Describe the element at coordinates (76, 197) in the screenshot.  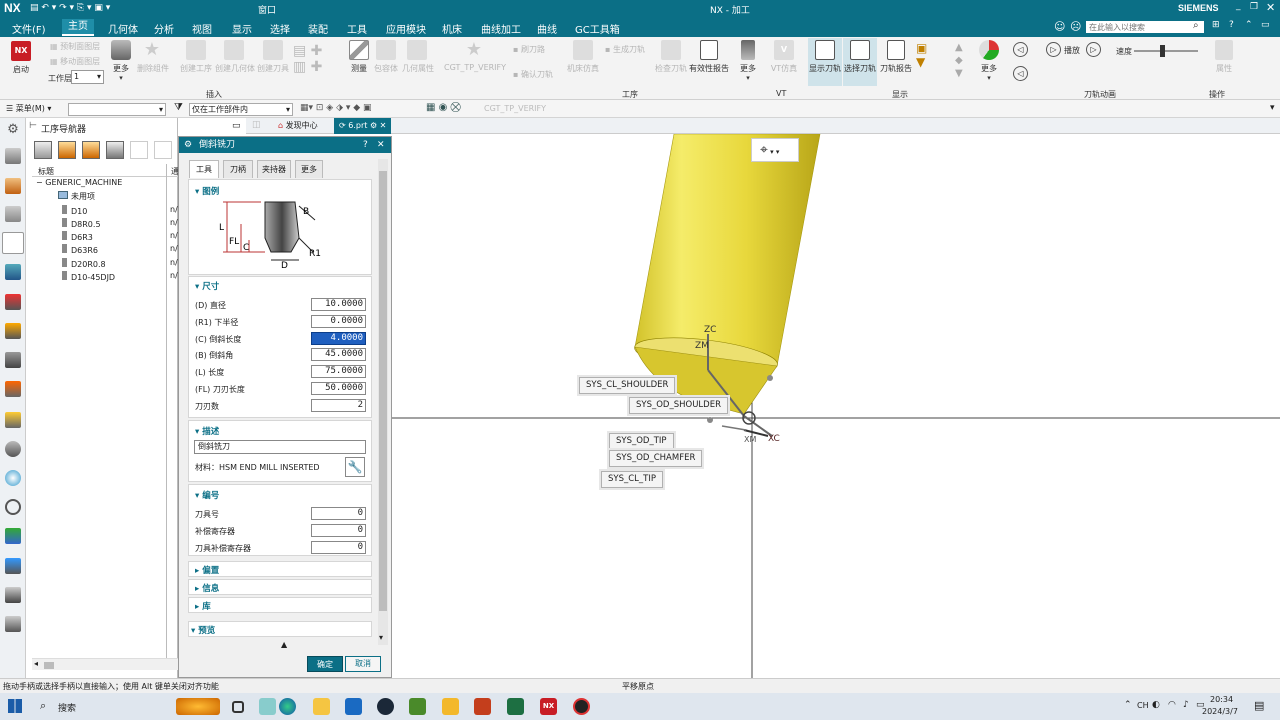
I see `tree-item-unused: 未用项` at that location.